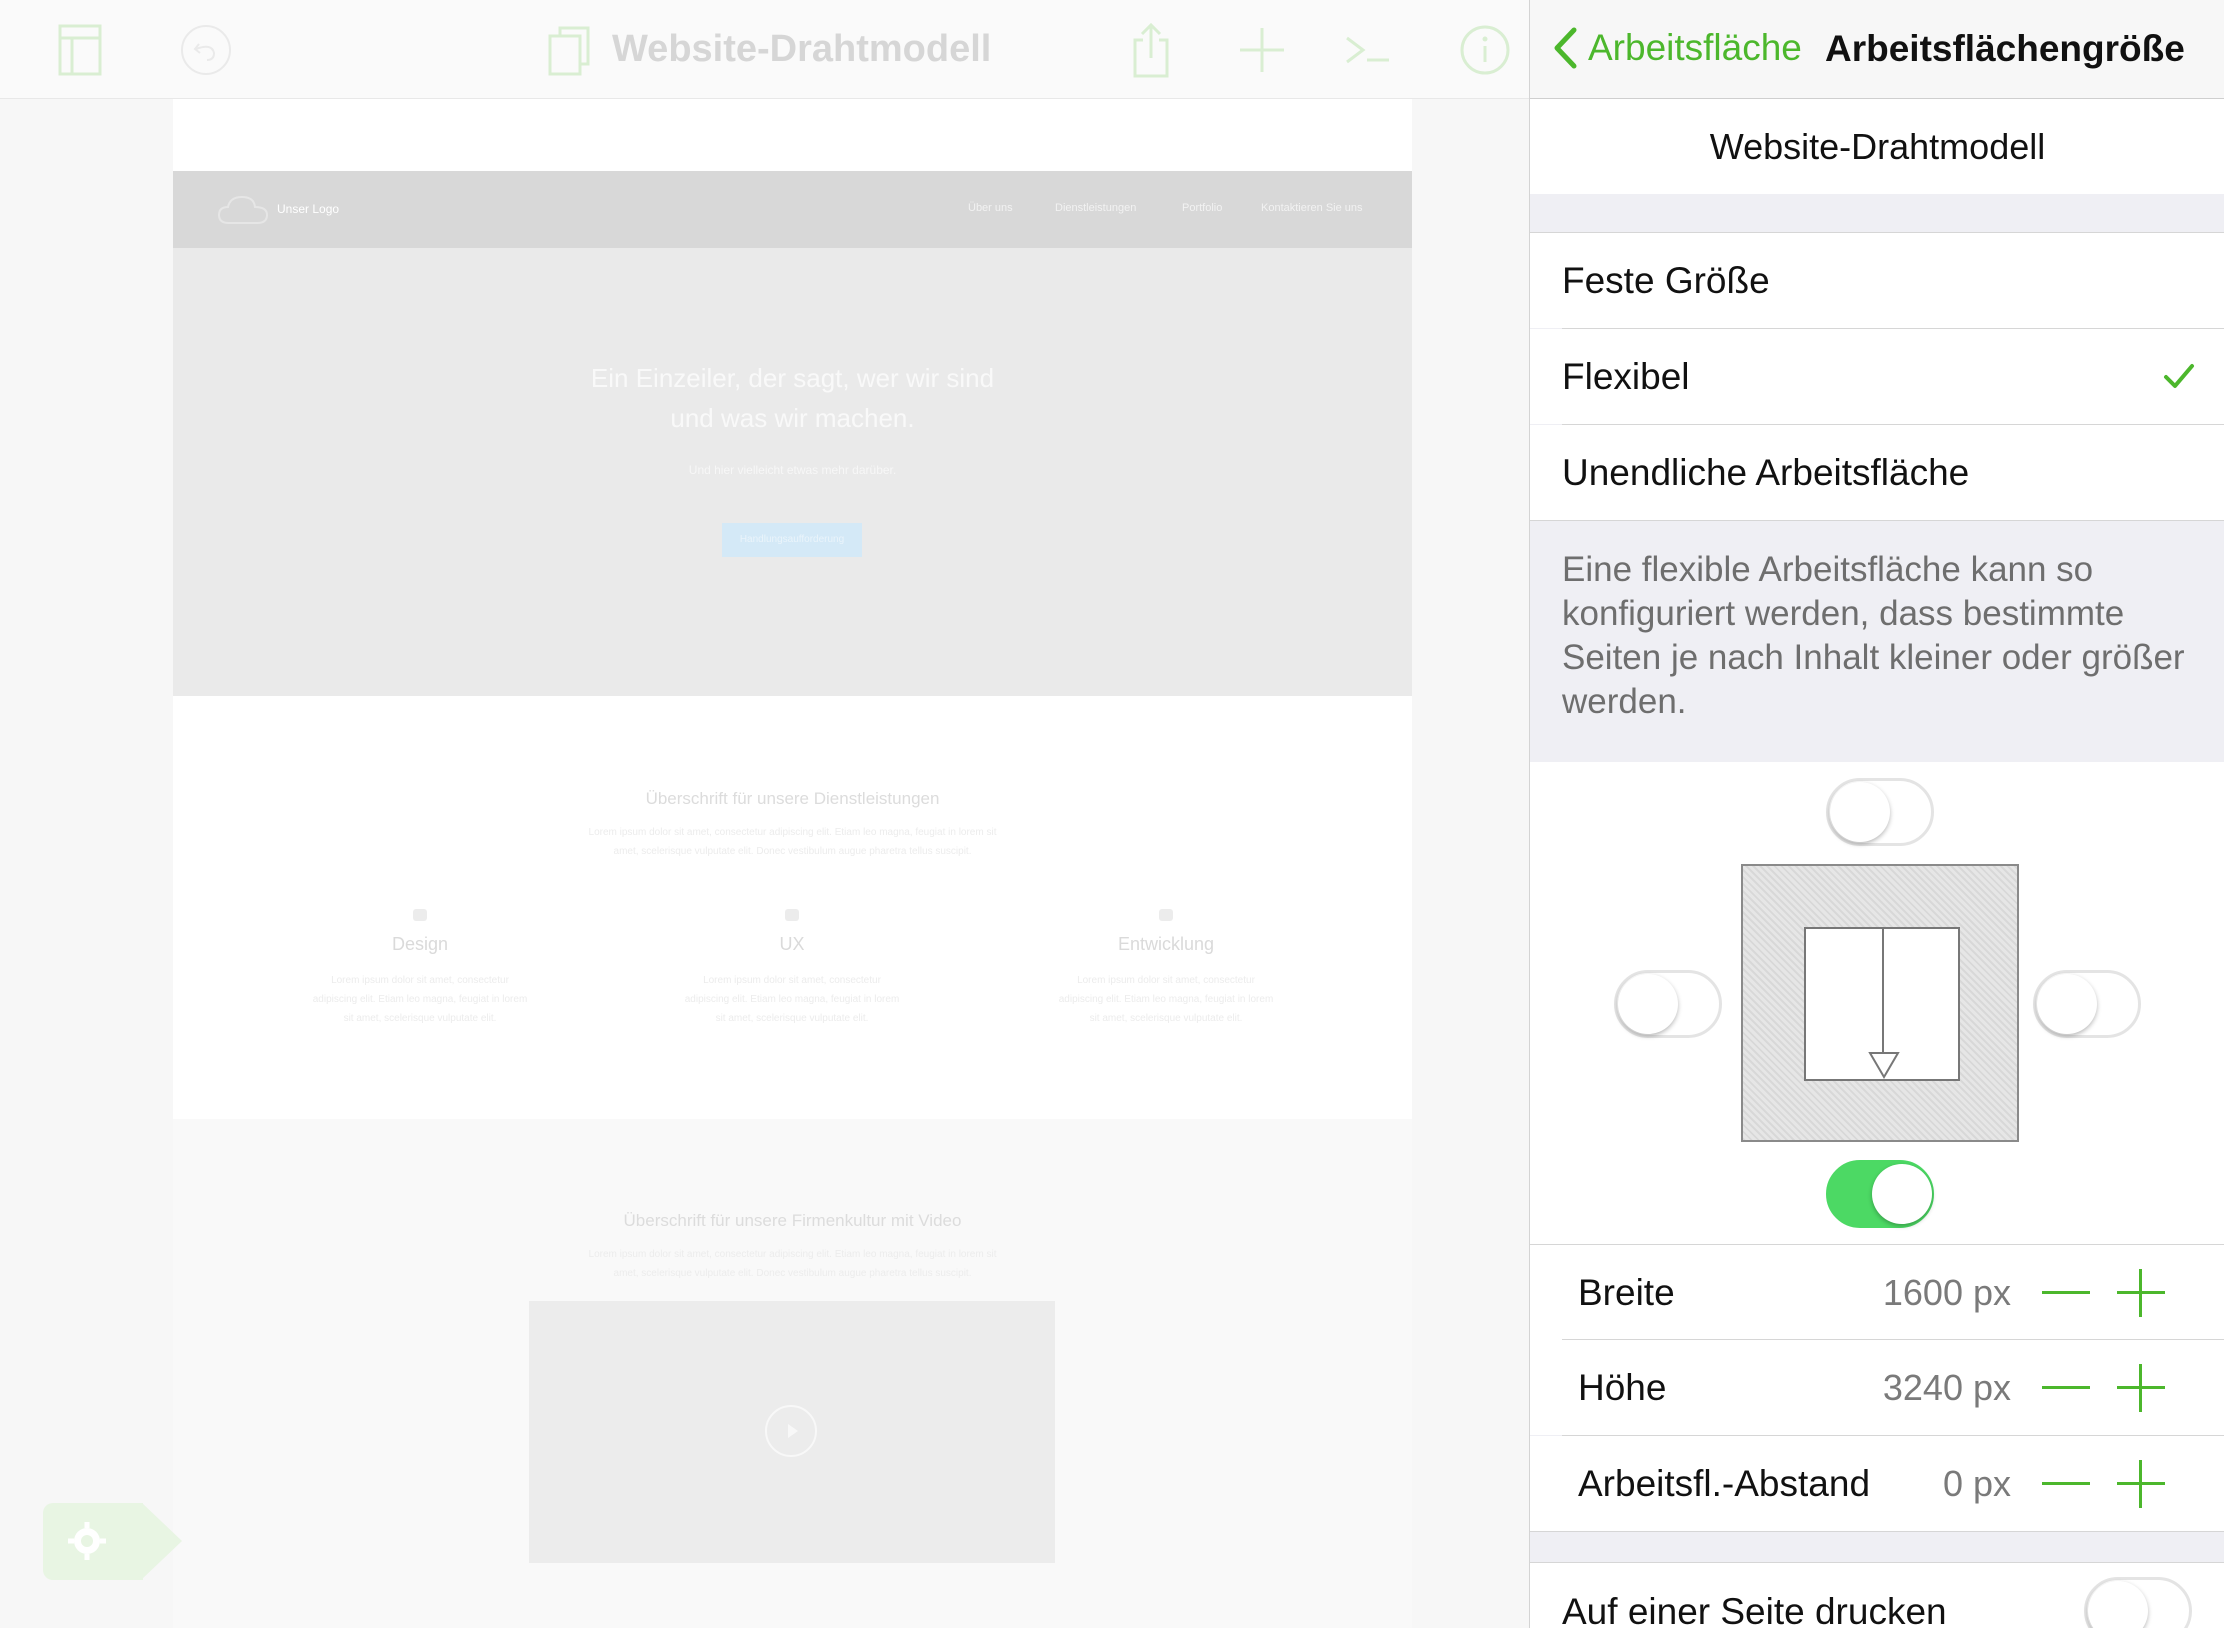  I want to click on grow-top-toggle, so click(1880, 812).